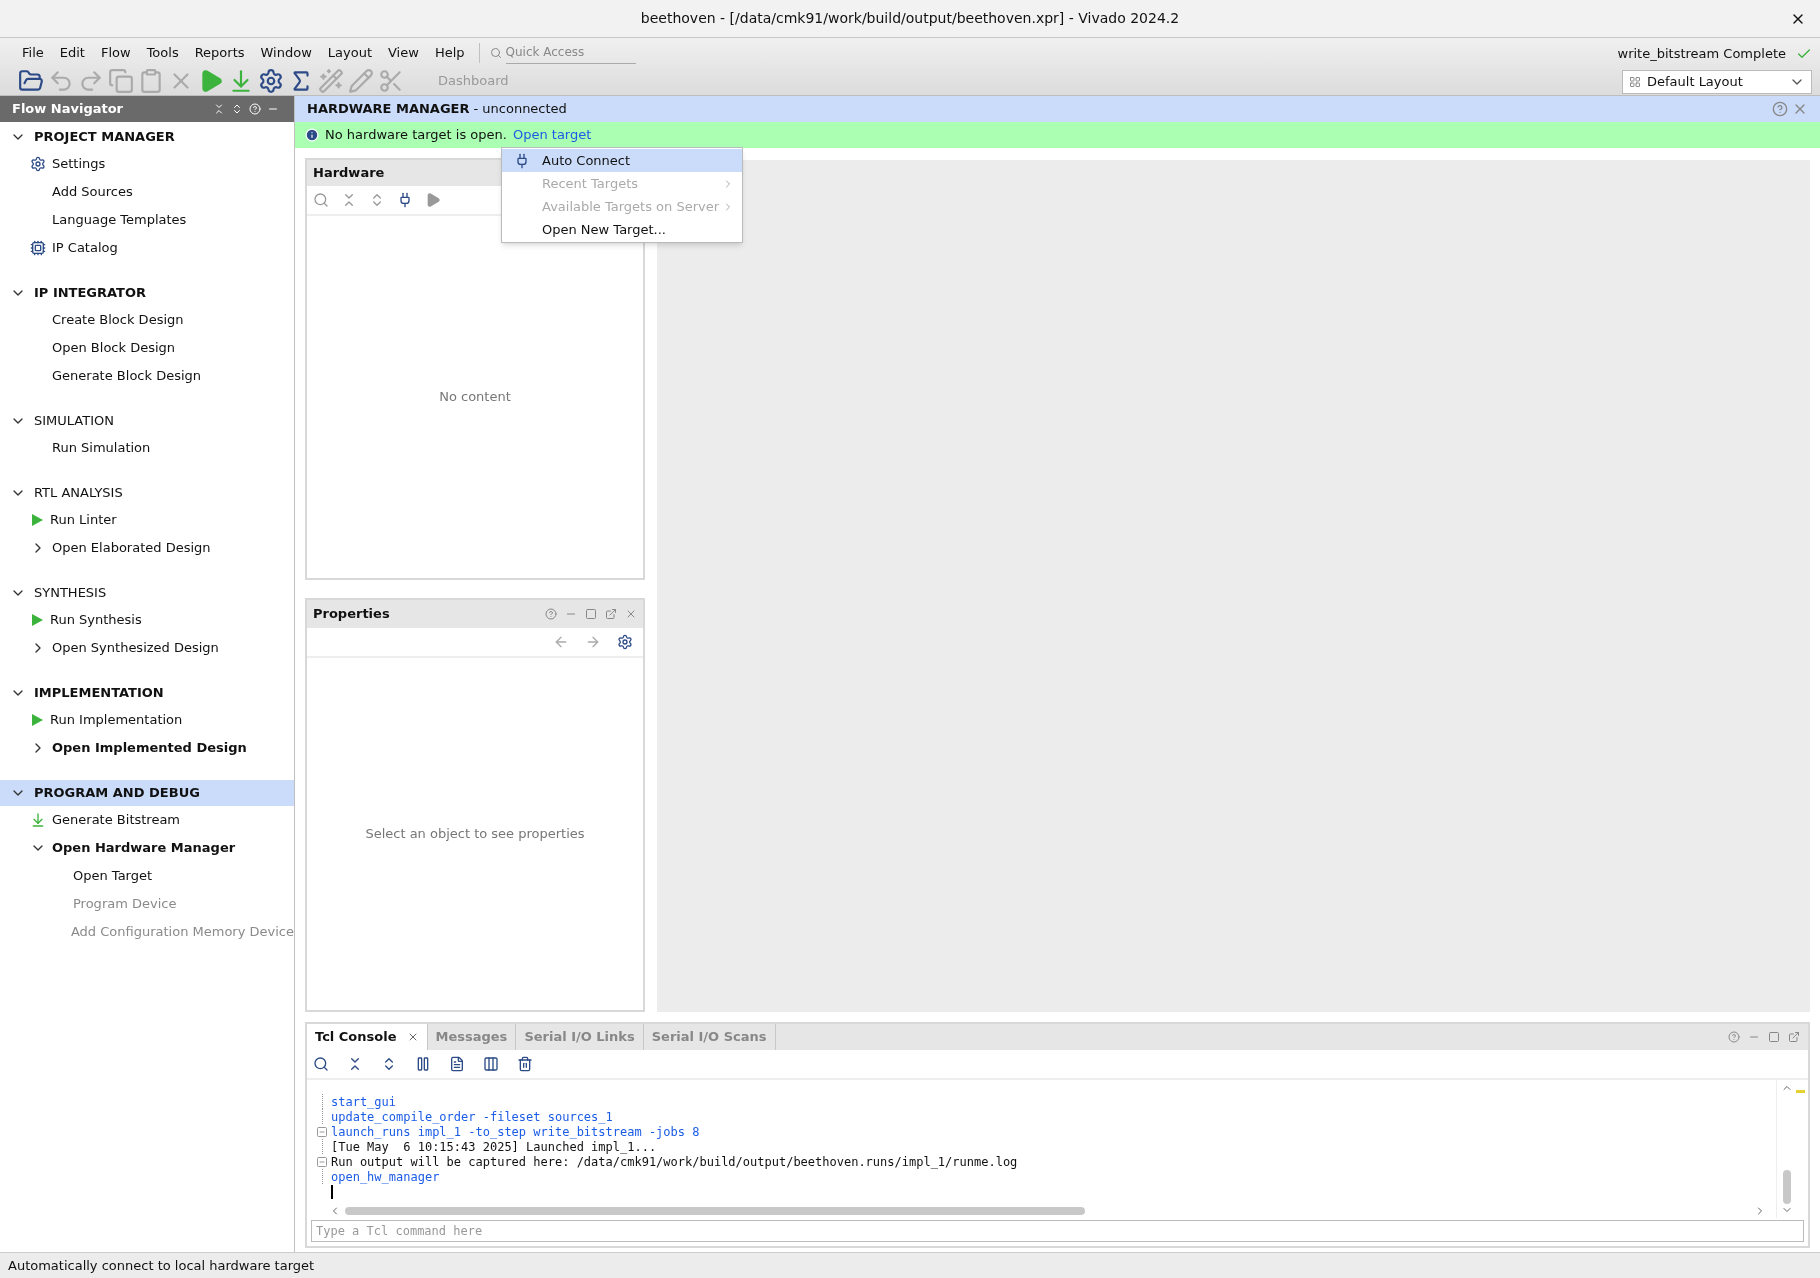 The width and height of the screenshot is (1820, 1278). I want to click on layout-dropdown: Default Layout, so click(1717, 81).